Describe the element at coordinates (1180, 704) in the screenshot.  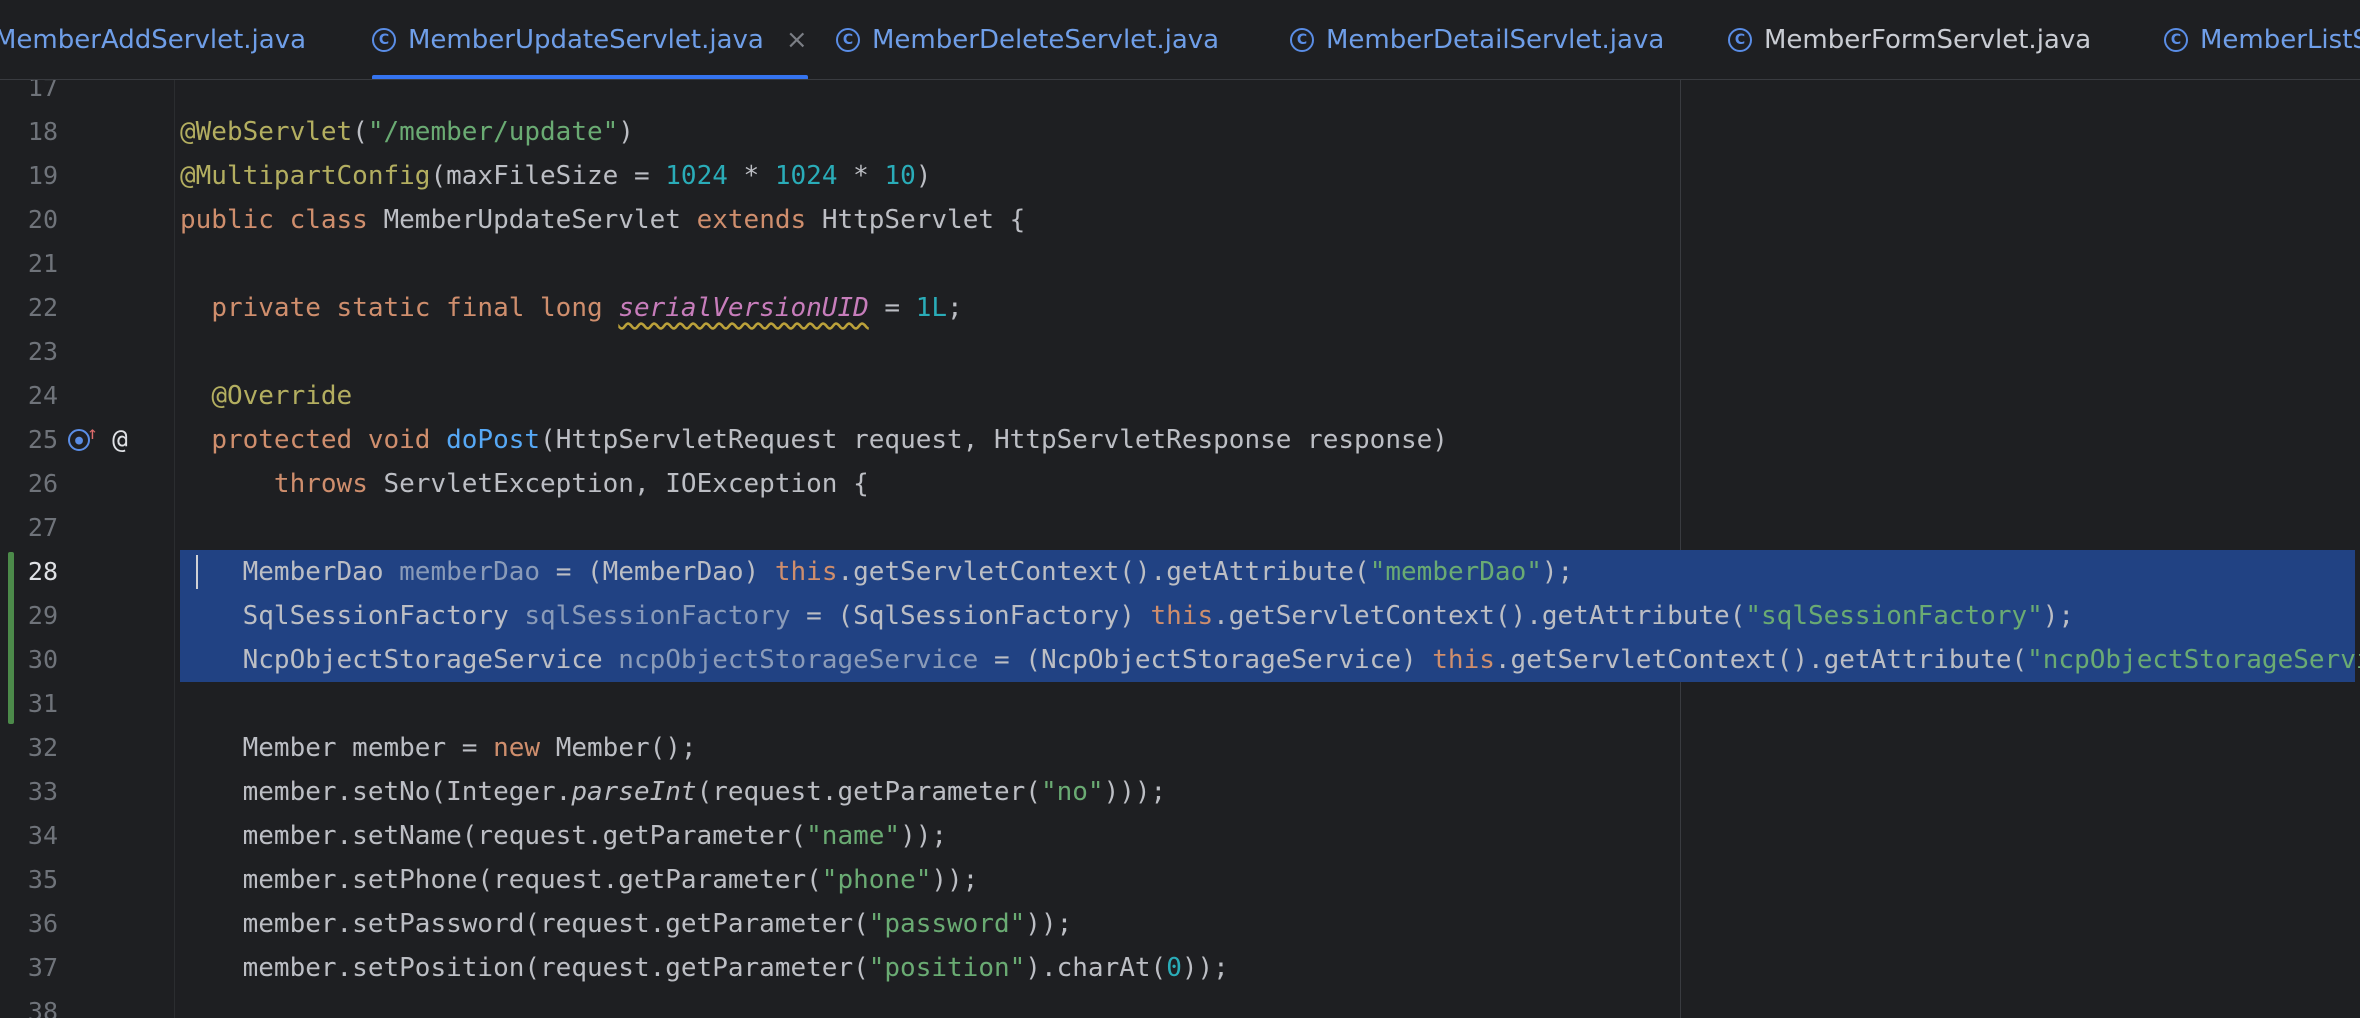
I see `code-line: 31` at that location.